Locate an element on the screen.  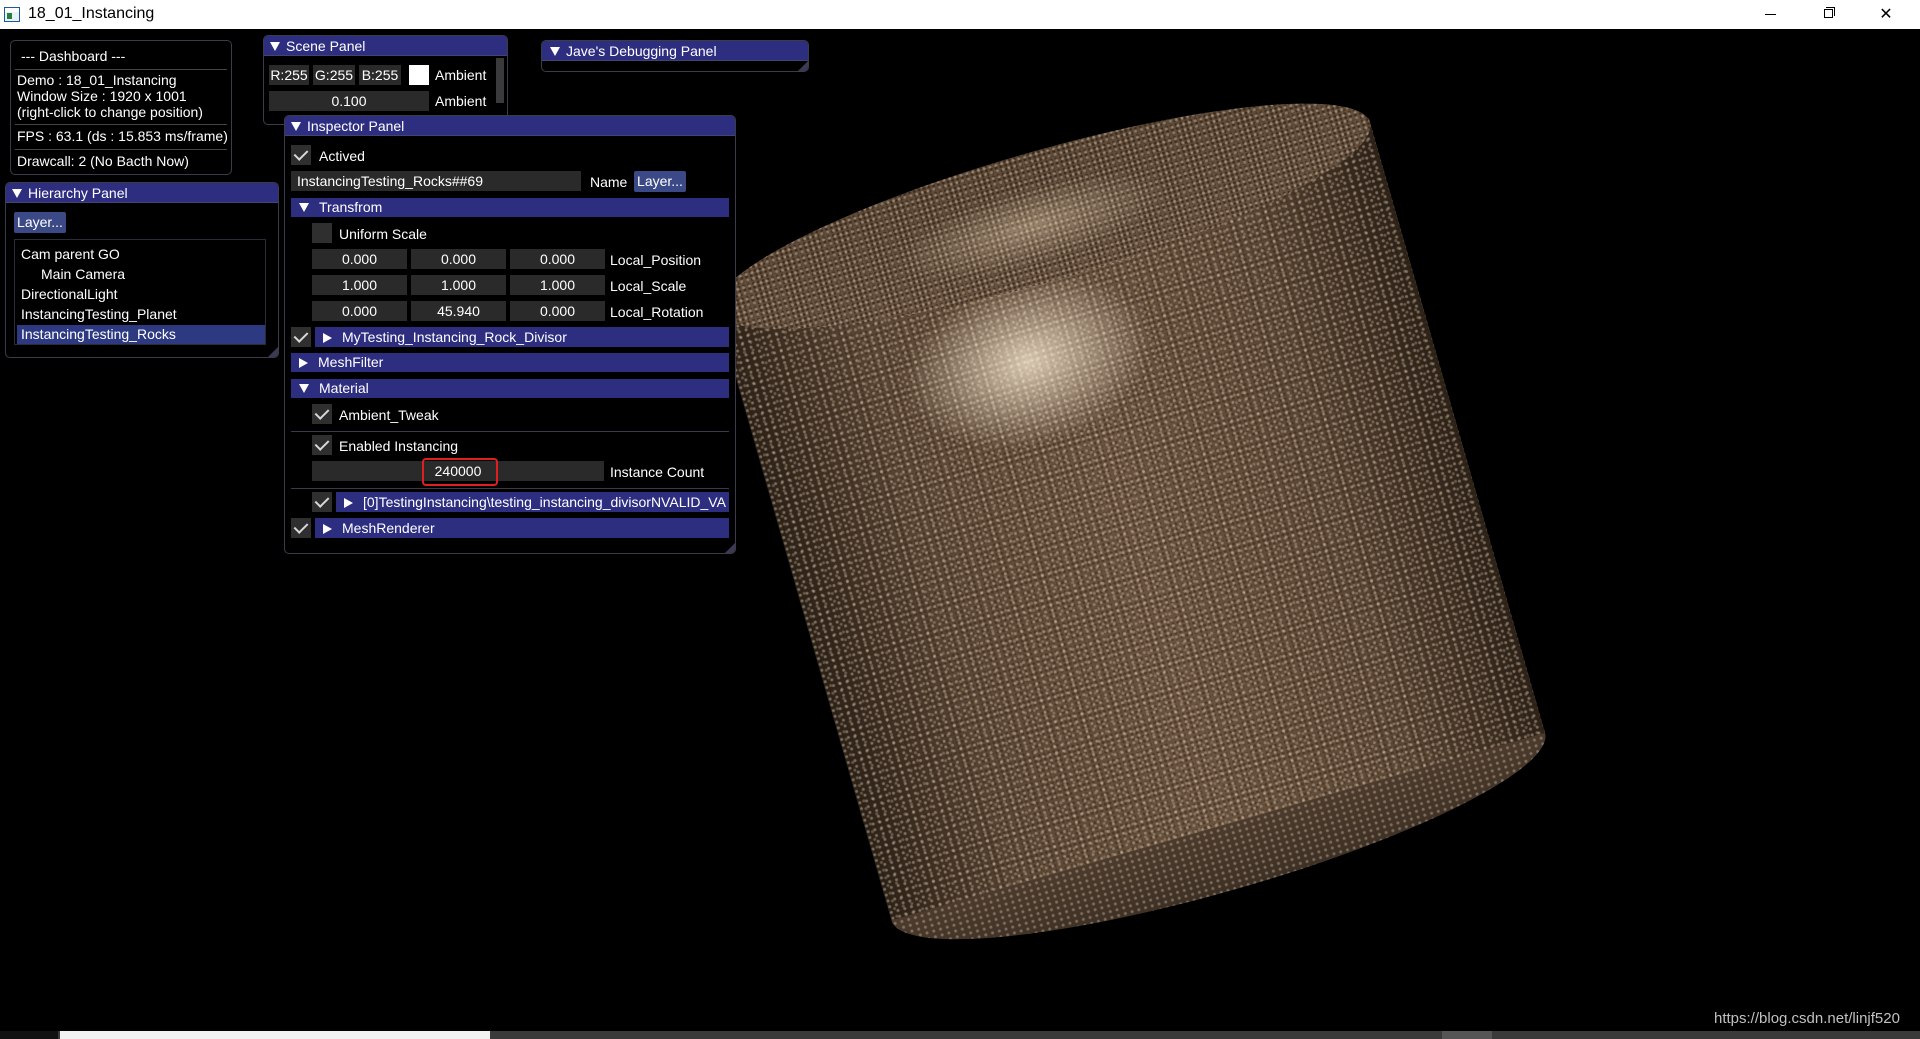
debugging-panel-title: Jave's Debugging Panel is located at coordinates (641, 51).